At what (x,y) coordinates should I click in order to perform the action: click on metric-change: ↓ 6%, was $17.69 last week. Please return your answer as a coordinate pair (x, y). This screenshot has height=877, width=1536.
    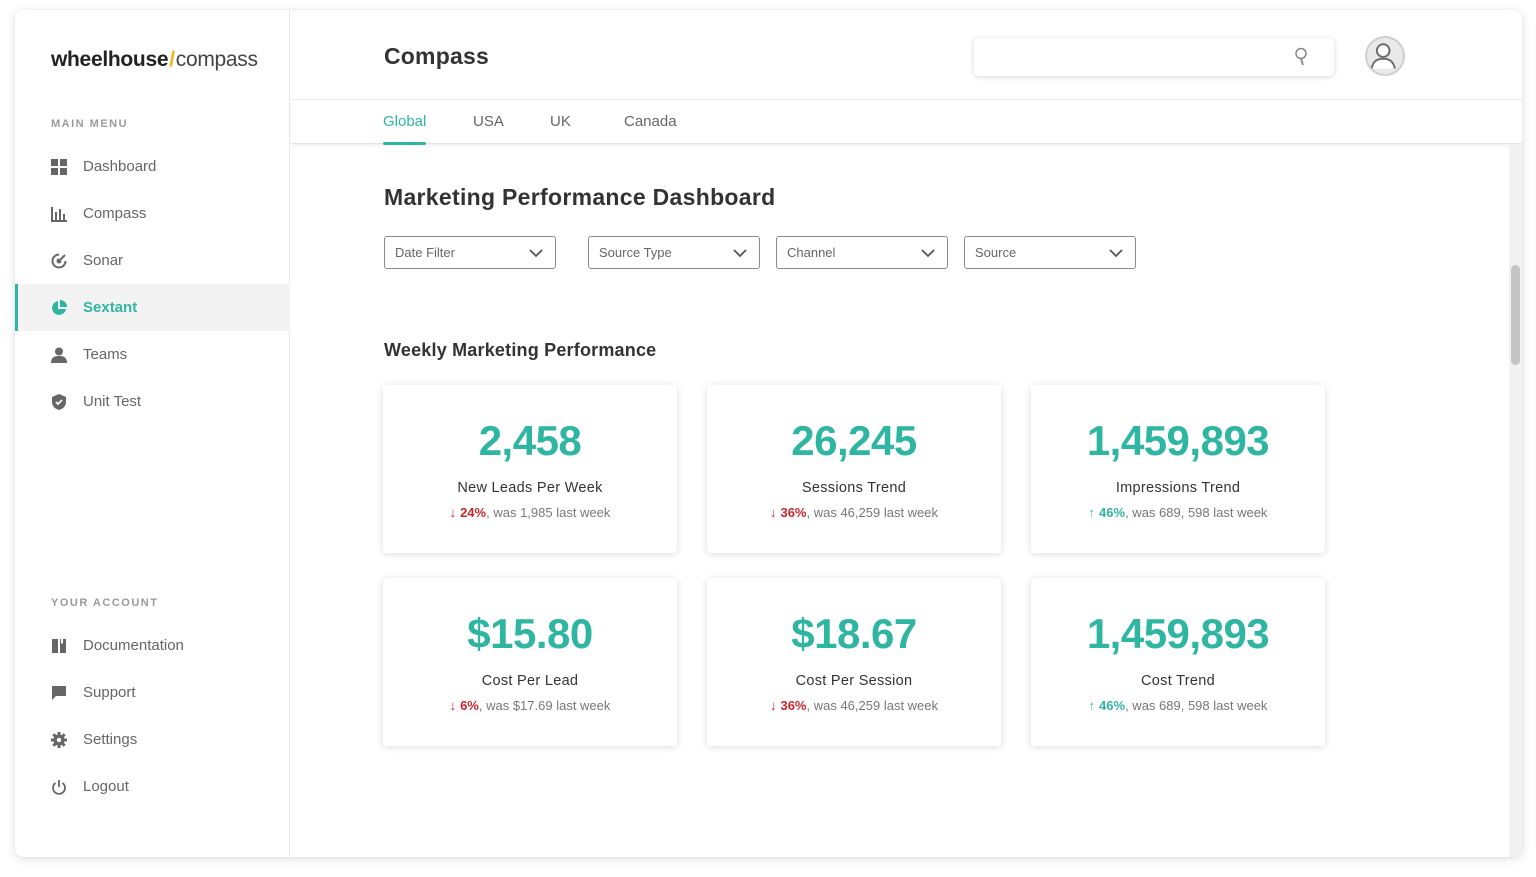
    Looking at the image, I should click on (530, 705).